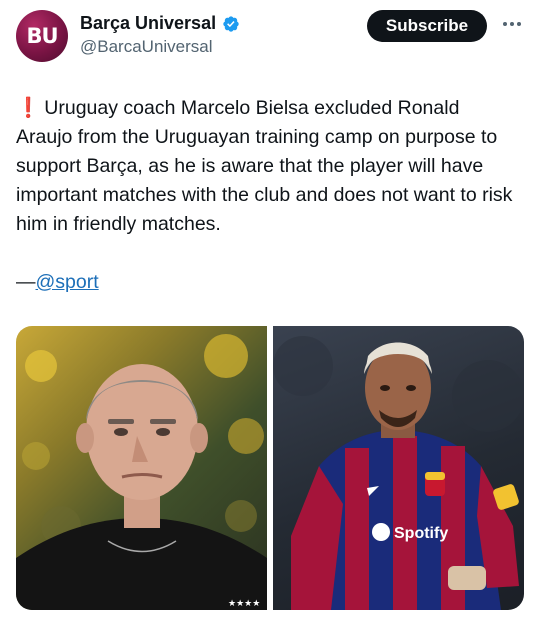 The width and height of the screenshot is (540, 628). I want to click on display-name: Barça Universal, so click(148, 23).